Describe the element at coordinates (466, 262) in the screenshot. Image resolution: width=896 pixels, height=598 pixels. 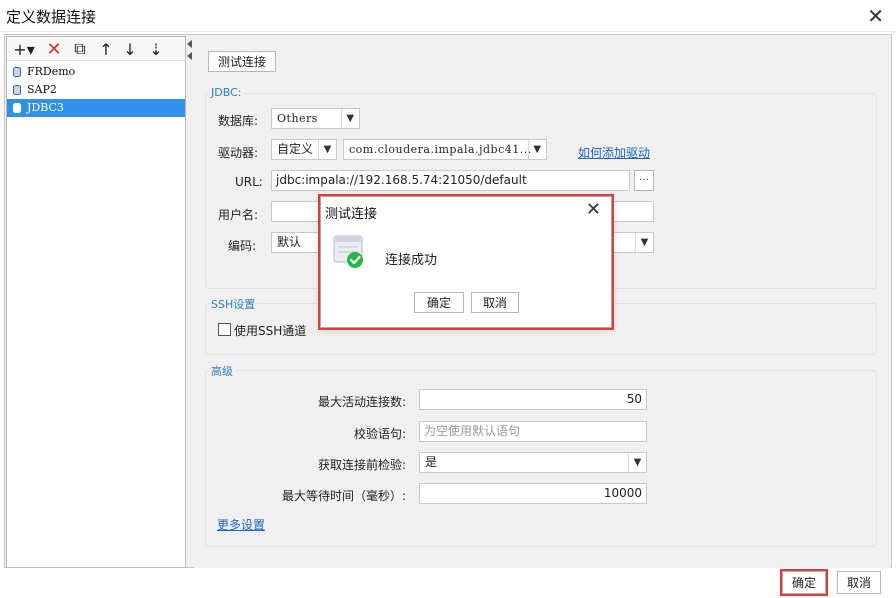
I see `test-connection-dialog: 测试连接 ✕ 连接成功 确定 取消` at that location.